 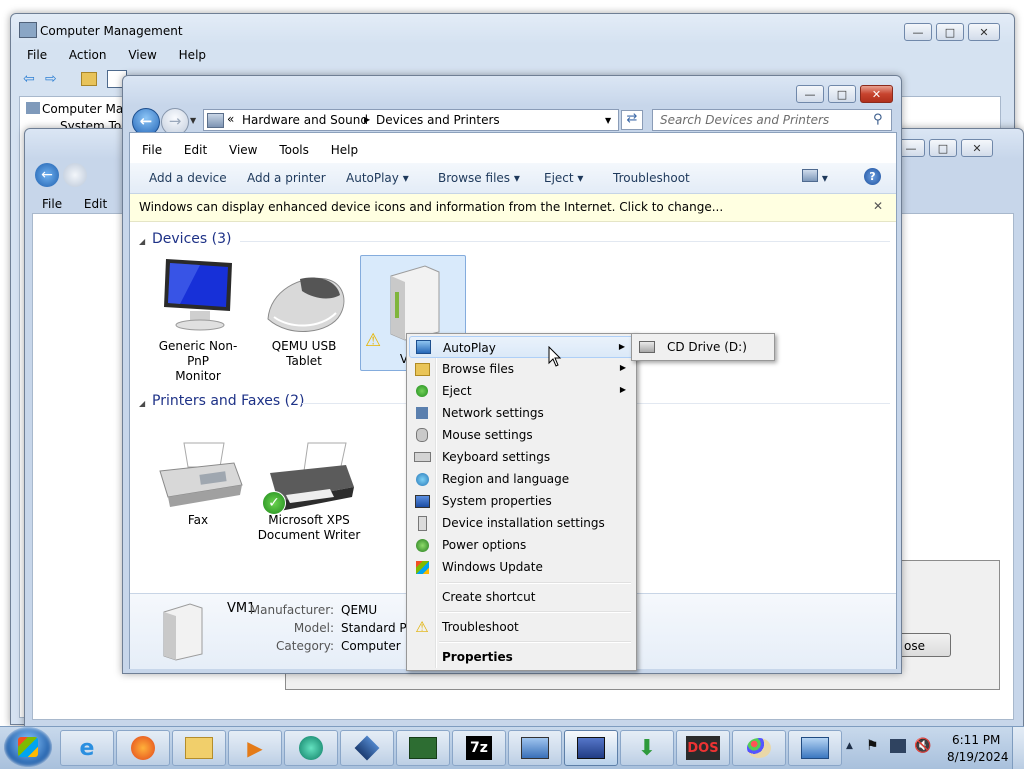 What do you see at coordinates (311, 748) in the screenshot?
I see `taskbar-app-circle` at bounding box center [311, 748].